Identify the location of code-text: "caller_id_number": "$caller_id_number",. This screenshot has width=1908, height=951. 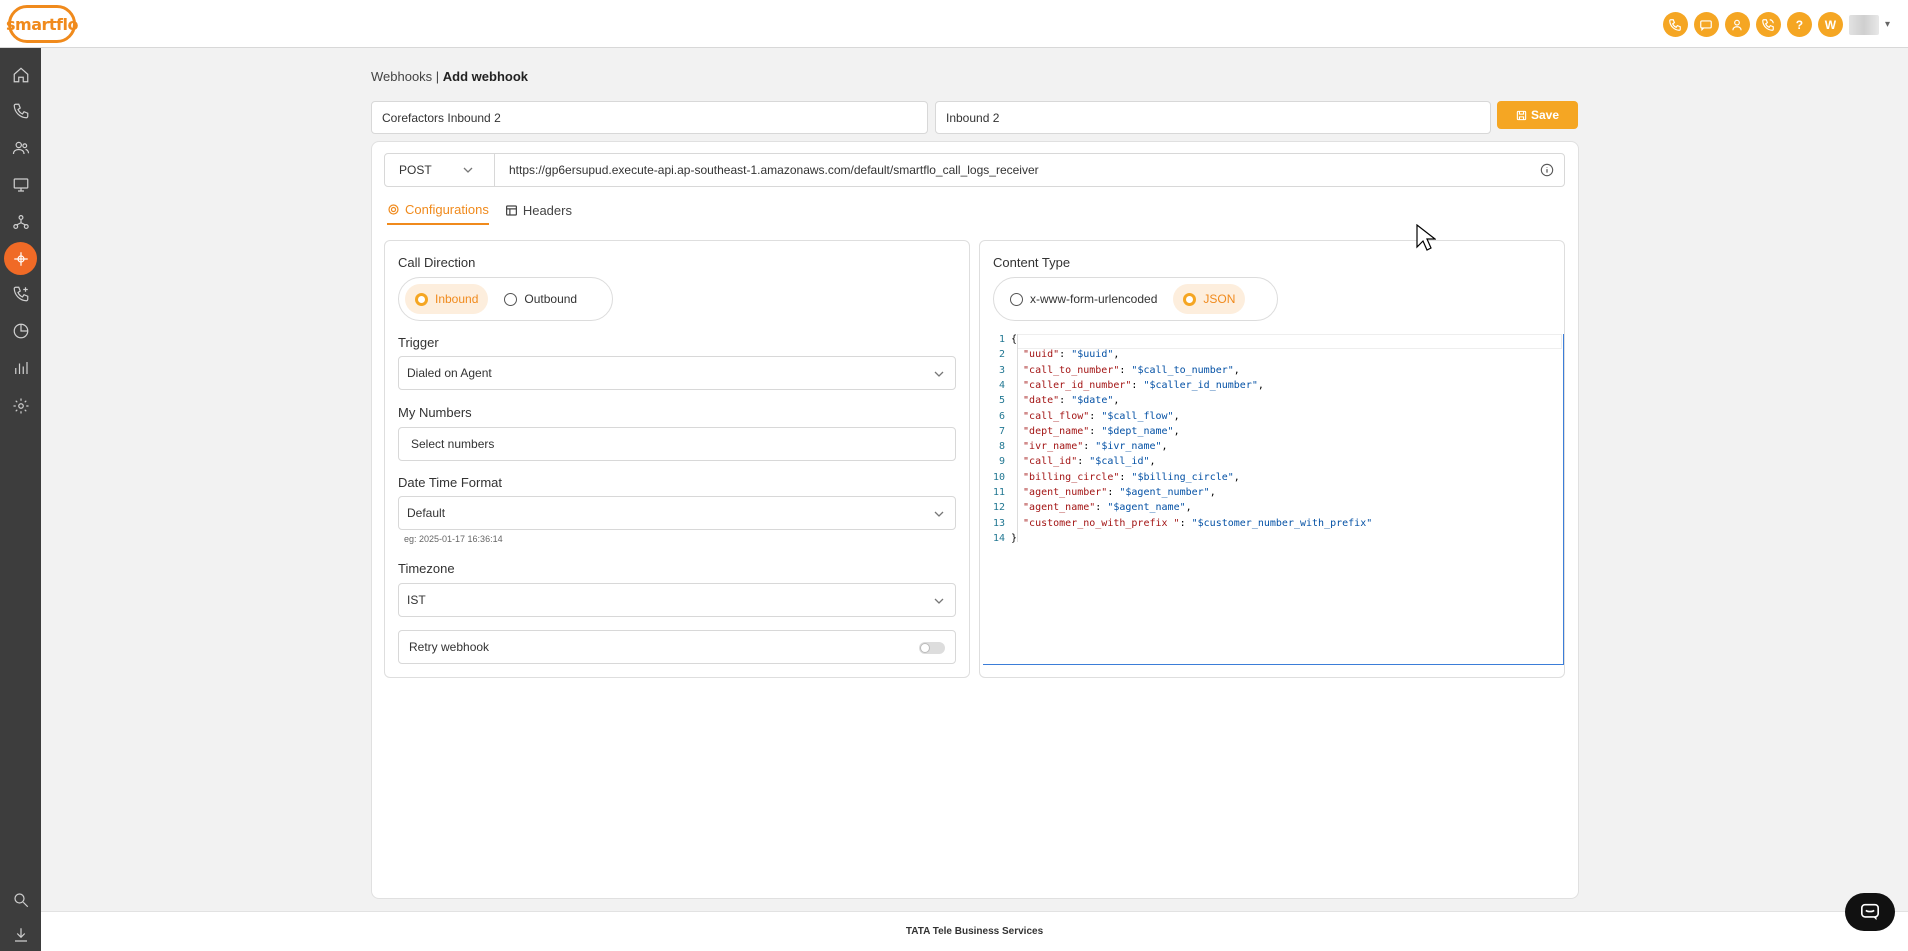
(1137, 385).